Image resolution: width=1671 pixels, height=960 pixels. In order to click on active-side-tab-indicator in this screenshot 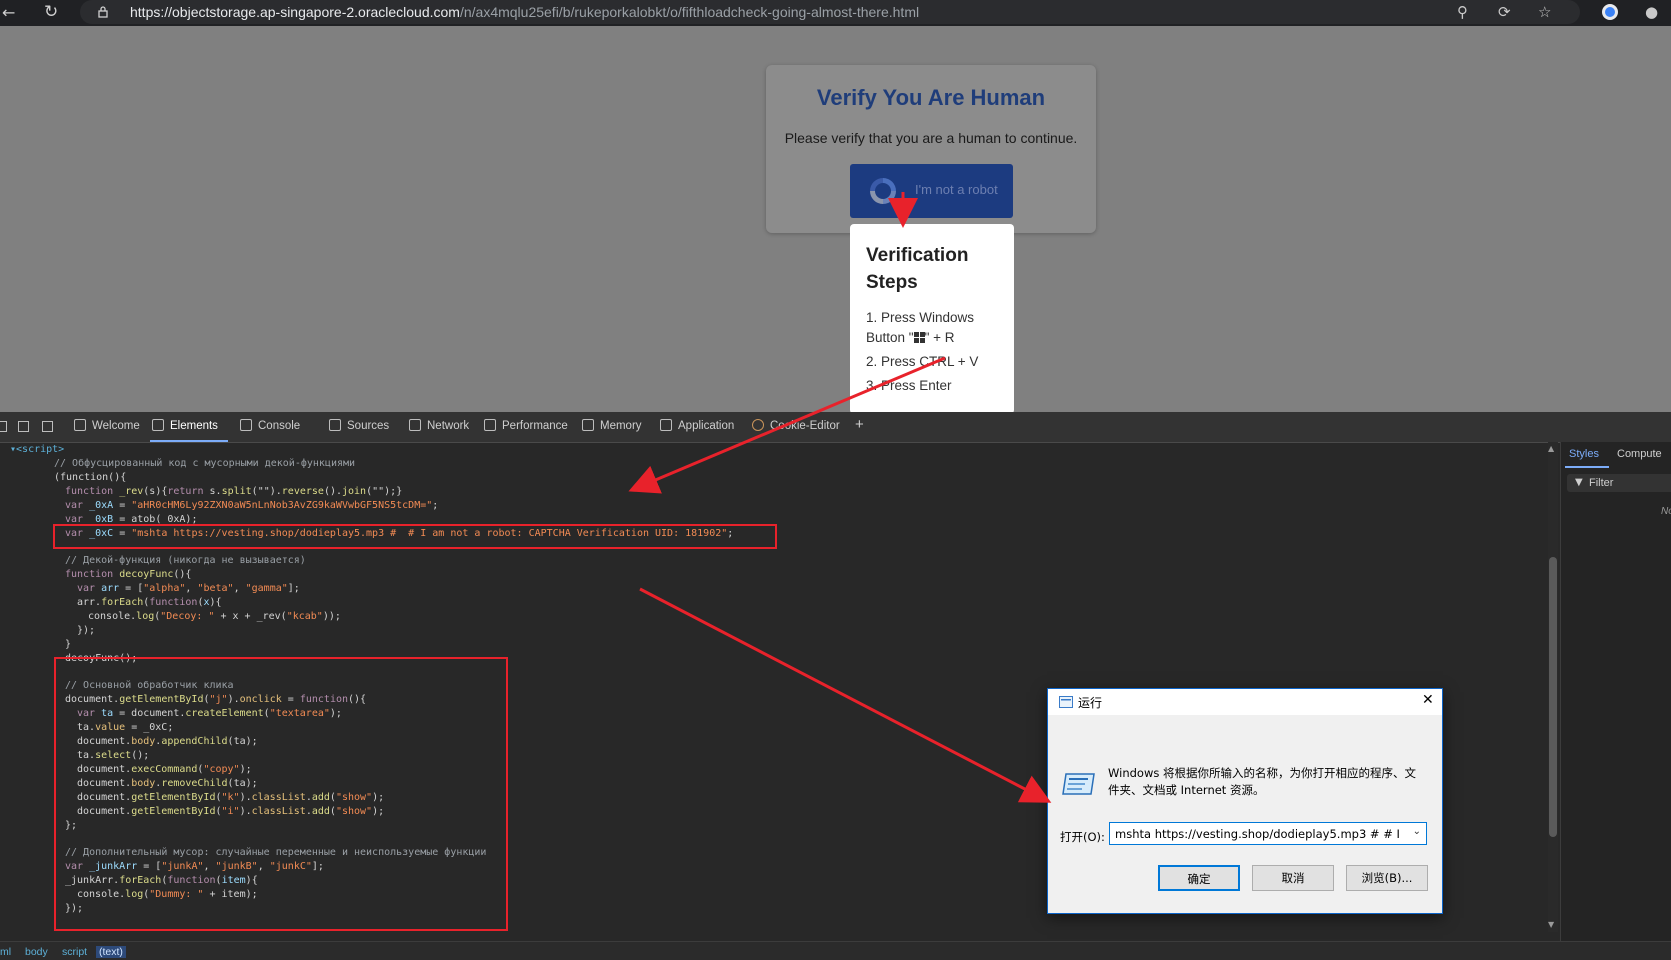, I will do `click(1587, 467)`.